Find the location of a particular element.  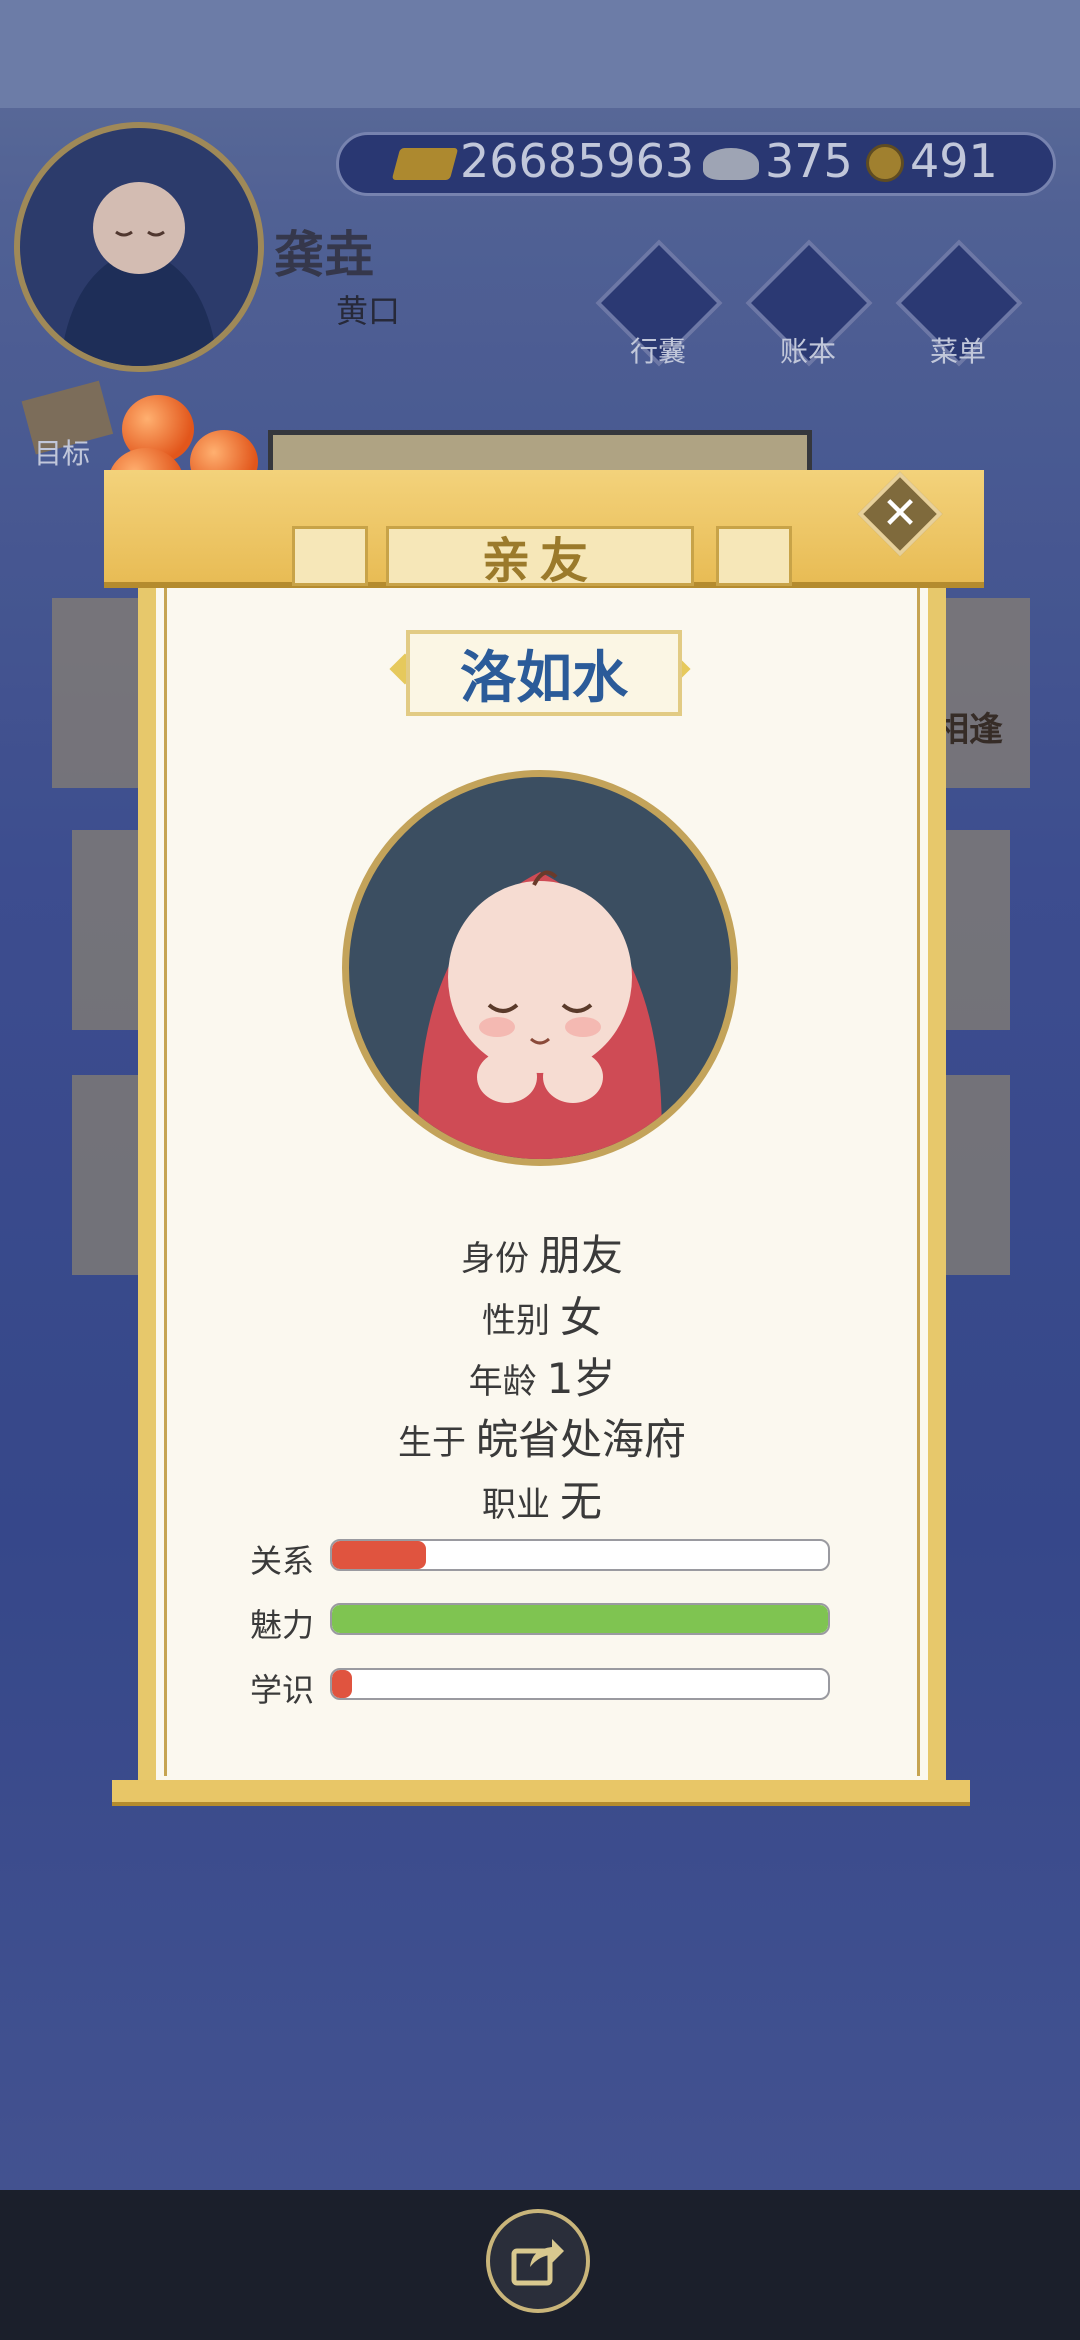

dialog-bottom-rod is located at coordinates (541, 1793).